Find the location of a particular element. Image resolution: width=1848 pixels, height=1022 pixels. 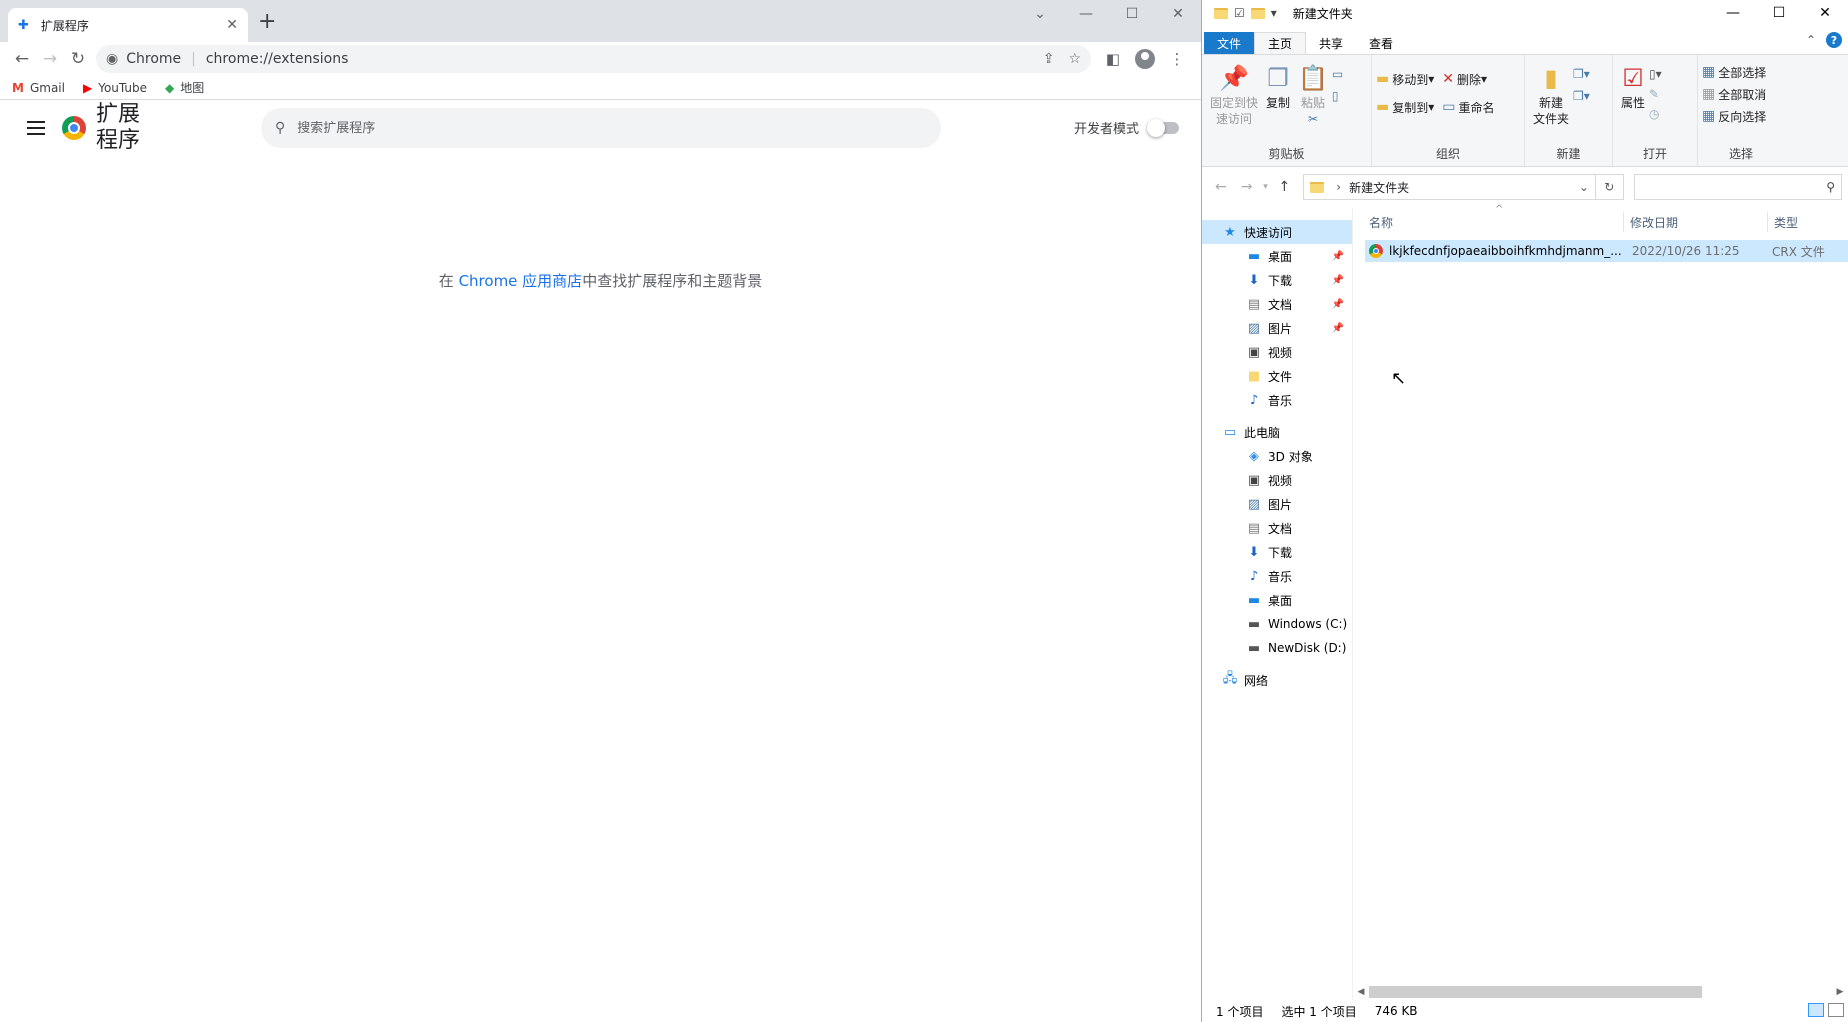

address-bar: ◉ Chrome | chrome://extensions ⇪ ☆ is located at coordinates (593, 59).